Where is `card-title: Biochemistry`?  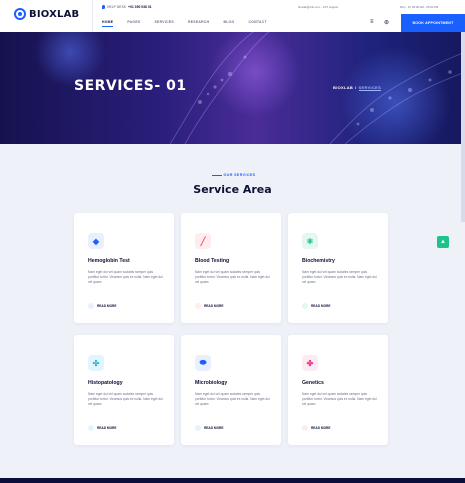 card-title: Biochemistry is located at coordinates (318, 261).